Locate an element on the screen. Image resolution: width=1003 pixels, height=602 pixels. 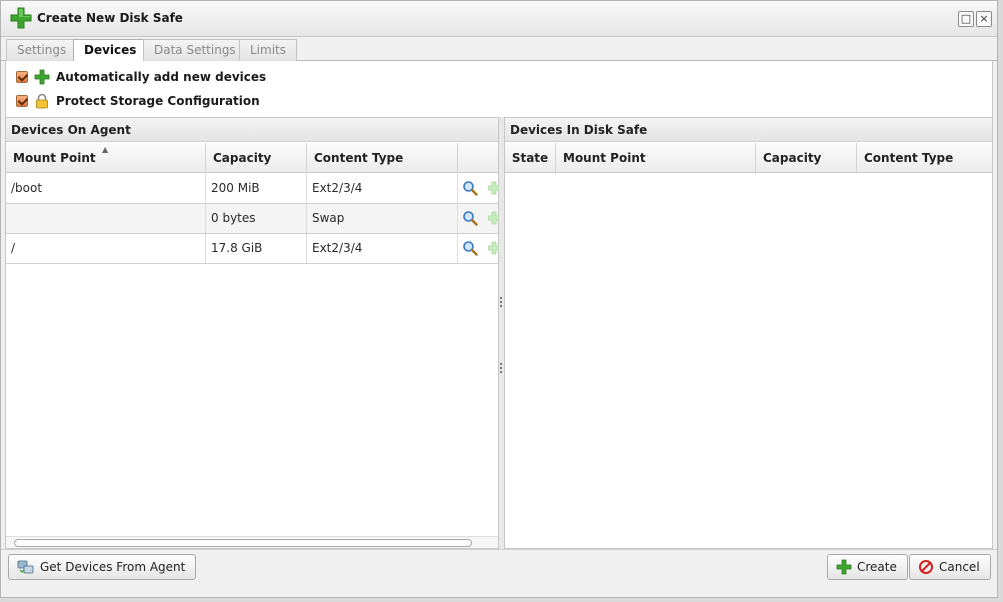
capacity-cell: 200 MiB is located at coordinates (256, 188).